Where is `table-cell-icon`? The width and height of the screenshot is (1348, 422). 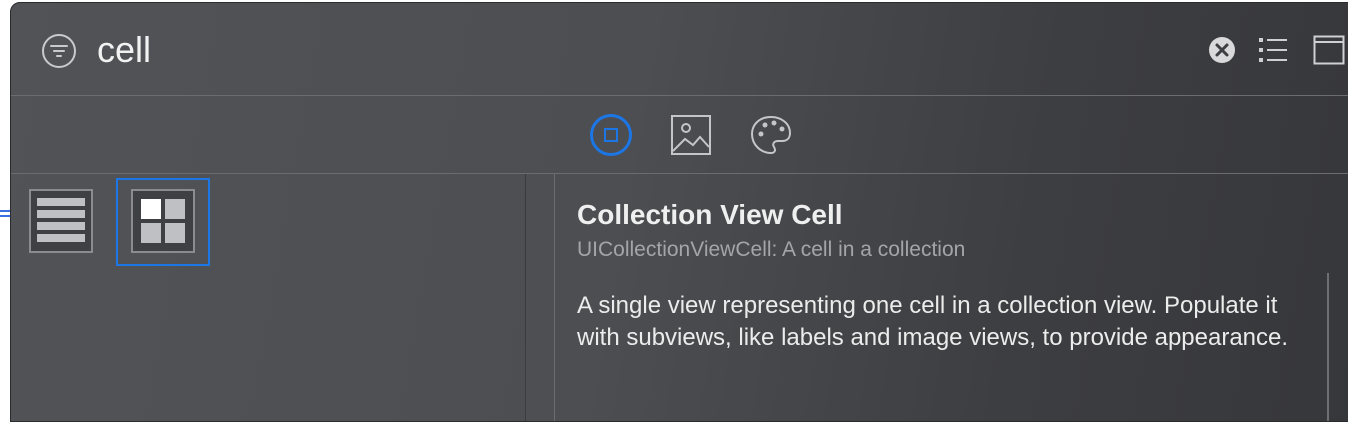 table-cell-icon is located at coordinates (61, 220).